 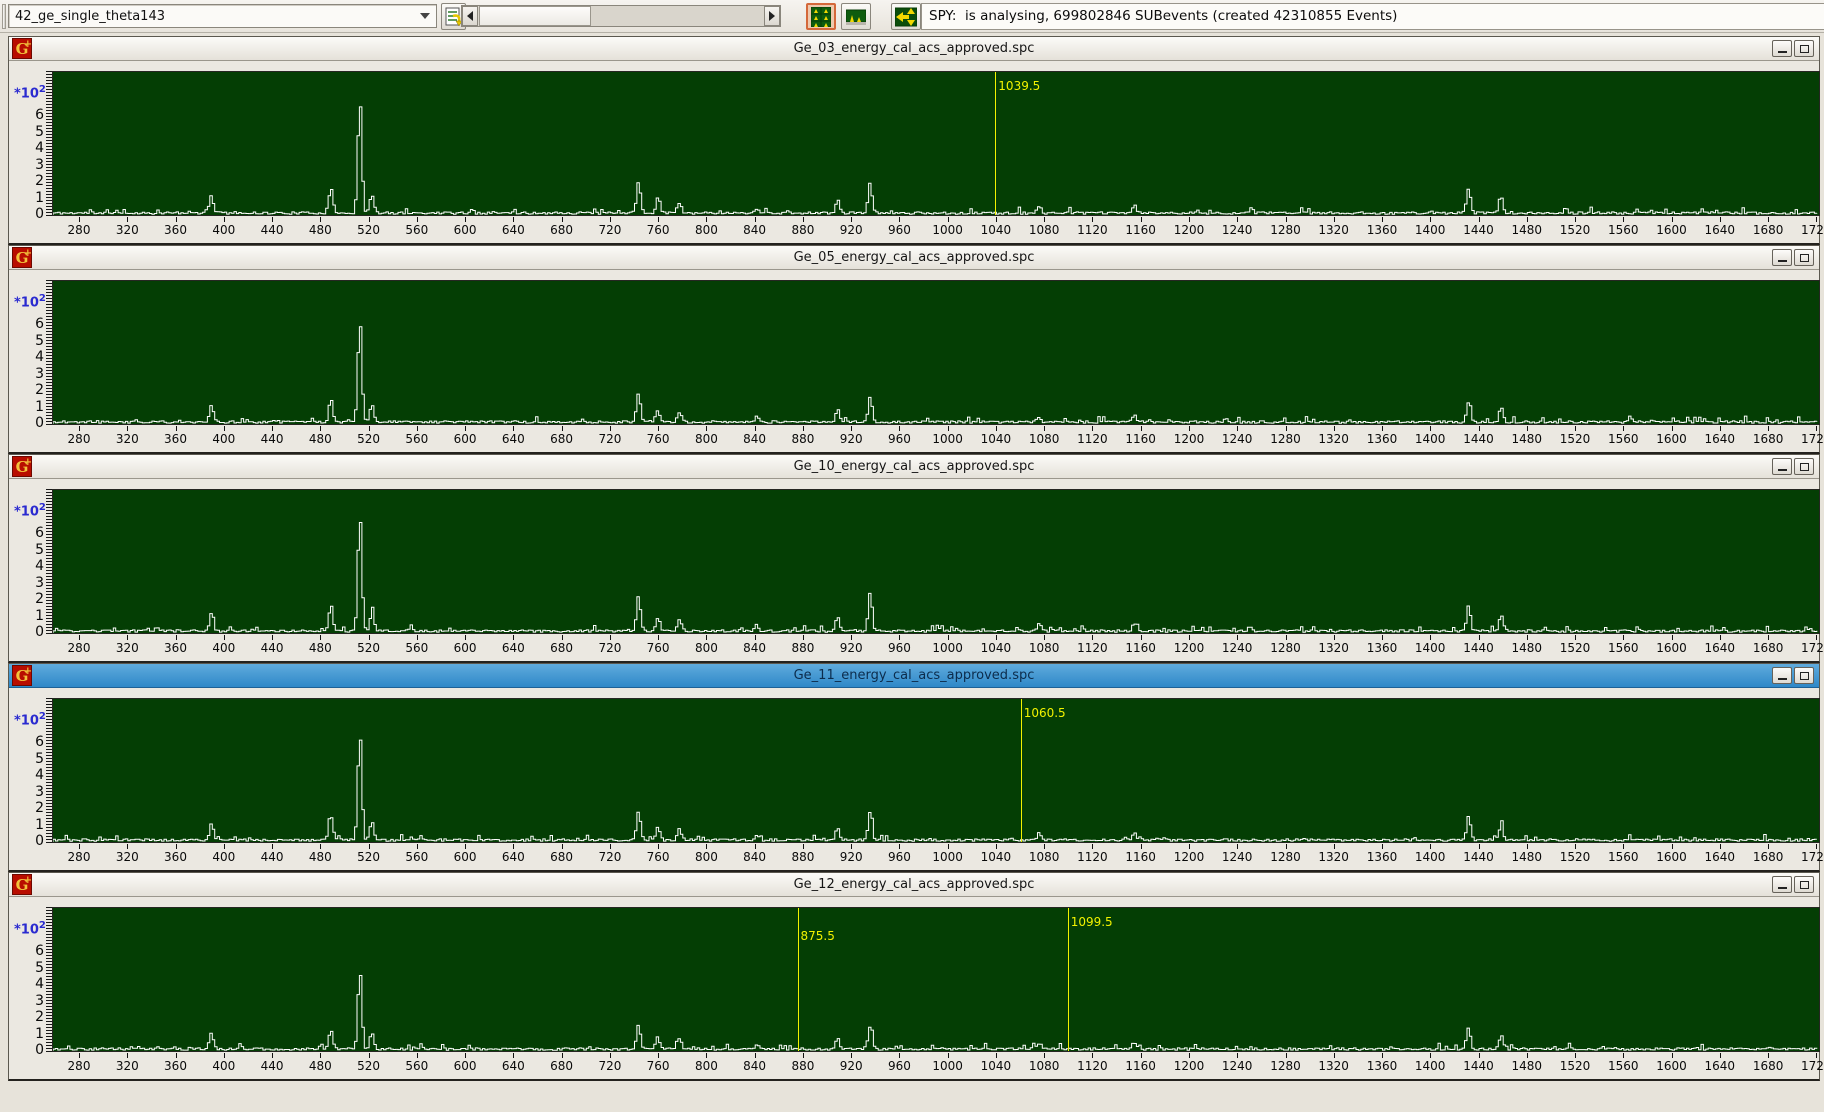 I want to click on scroll-left-button, so click(x=470, y=16).